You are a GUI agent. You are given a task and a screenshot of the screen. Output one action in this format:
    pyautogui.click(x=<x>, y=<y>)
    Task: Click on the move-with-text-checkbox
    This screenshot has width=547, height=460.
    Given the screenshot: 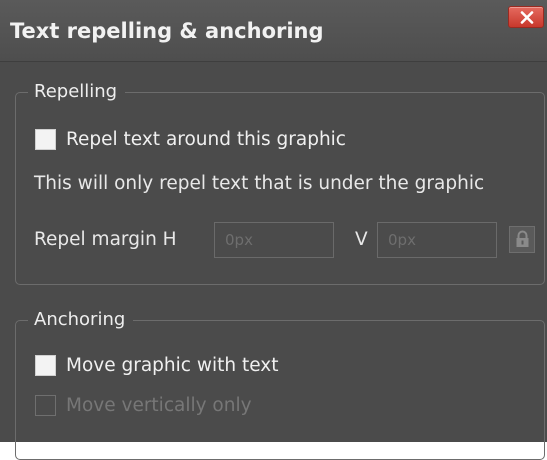 What is the action you would take?
    pyautogui.click(x=45, y=365)
    